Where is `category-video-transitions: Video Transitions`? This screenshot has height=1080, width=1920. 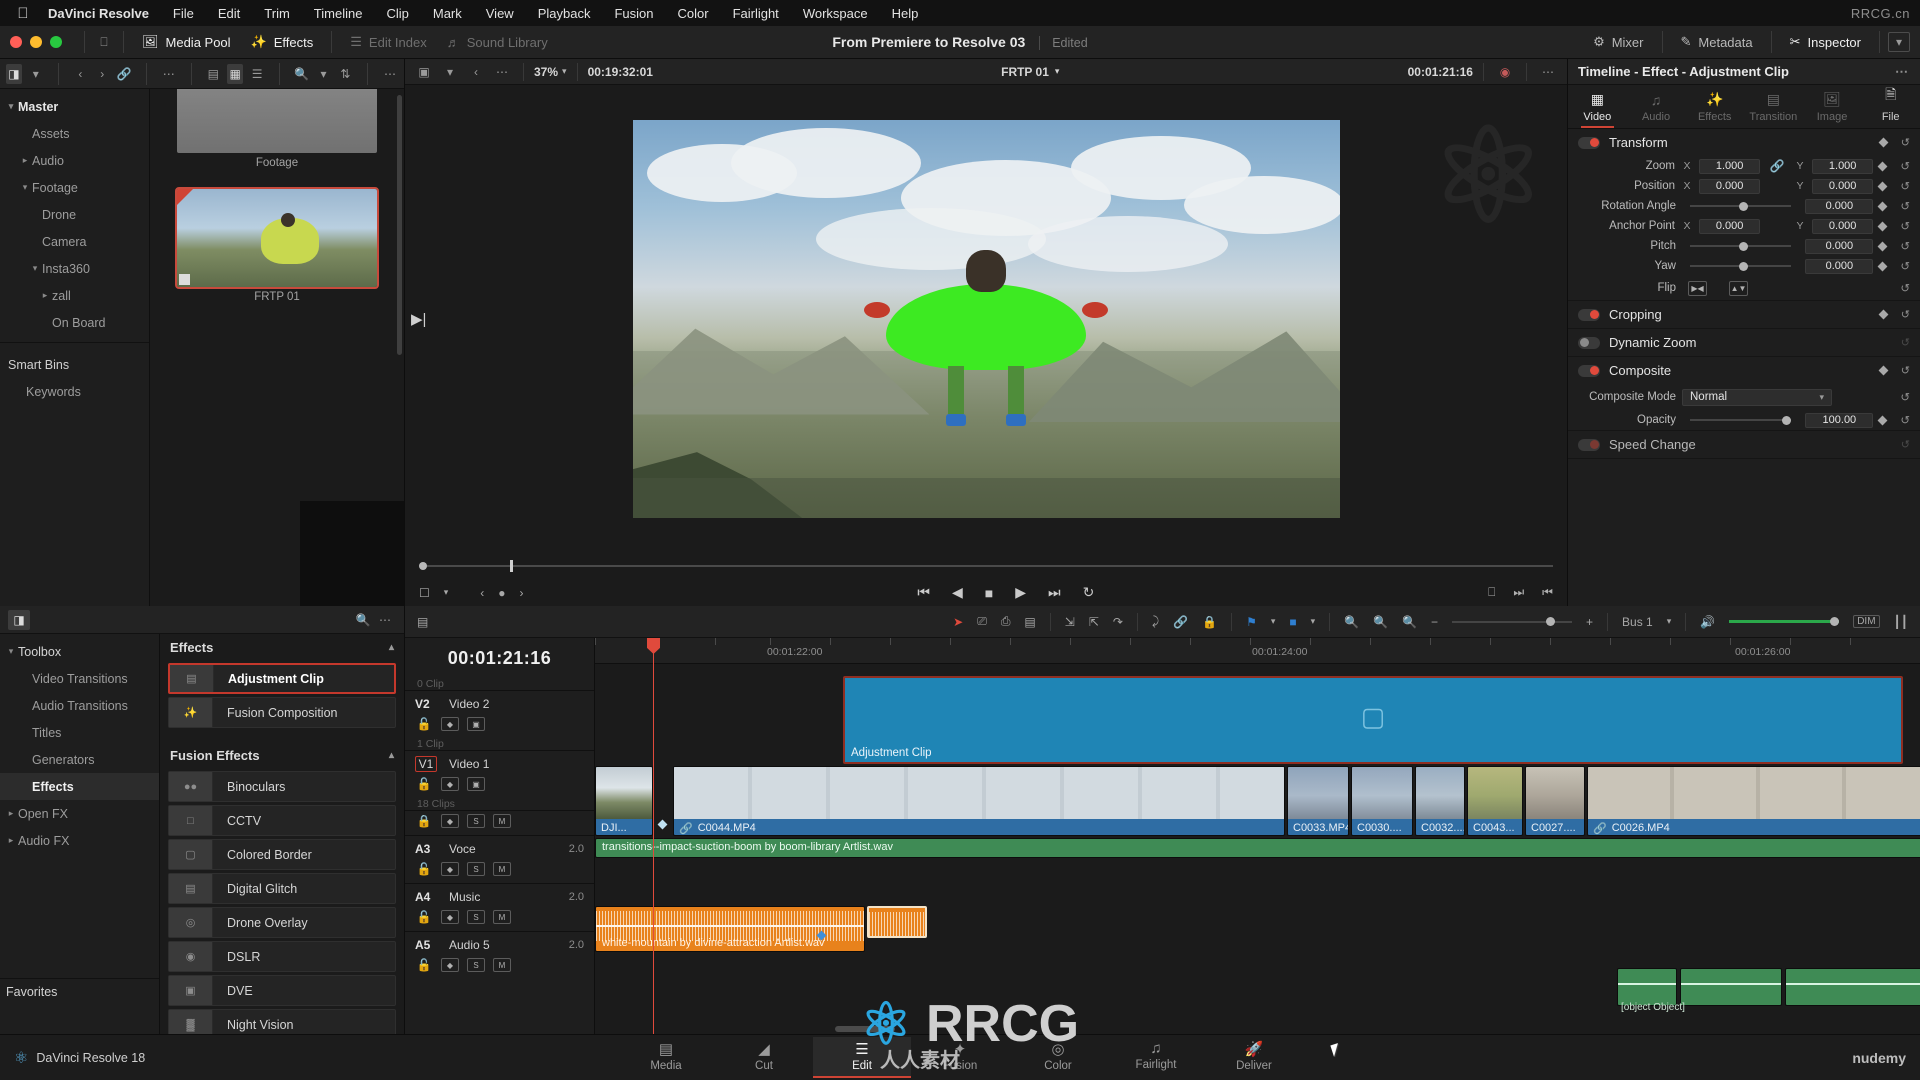
category-video-transitions: Video Transitions is located at coordinates (79, 678).